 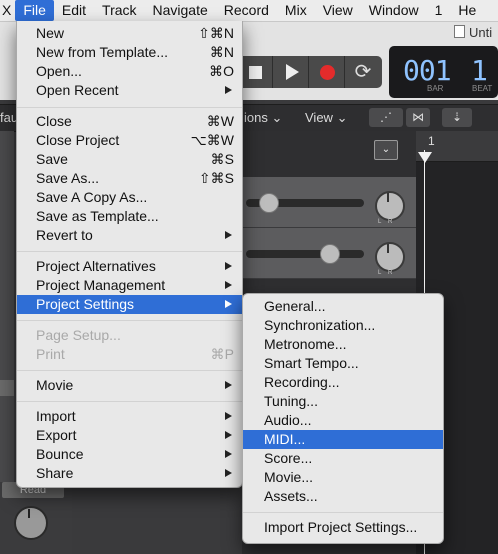 I want to click on chevron-down-icon: ⌄, so click(x=342, y=117).